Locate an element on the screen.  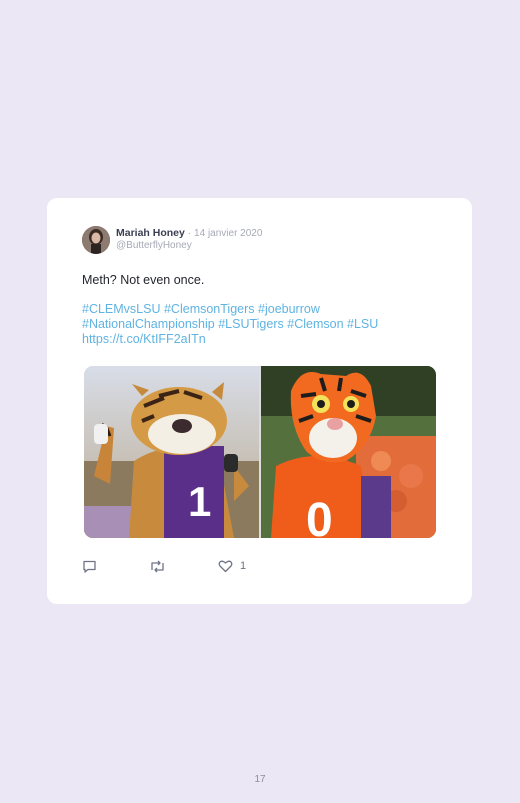
clemson-tiger-mascot-photo: 0 is located at coordinates (348, 452).